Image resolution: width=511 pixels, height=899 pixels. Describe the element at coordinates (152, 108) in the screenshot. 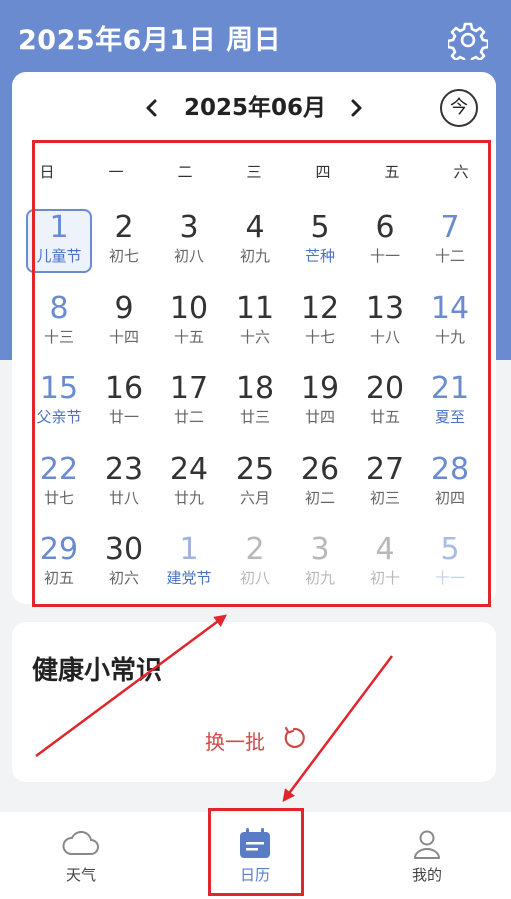

I see `chevron-left-icon` at that location.